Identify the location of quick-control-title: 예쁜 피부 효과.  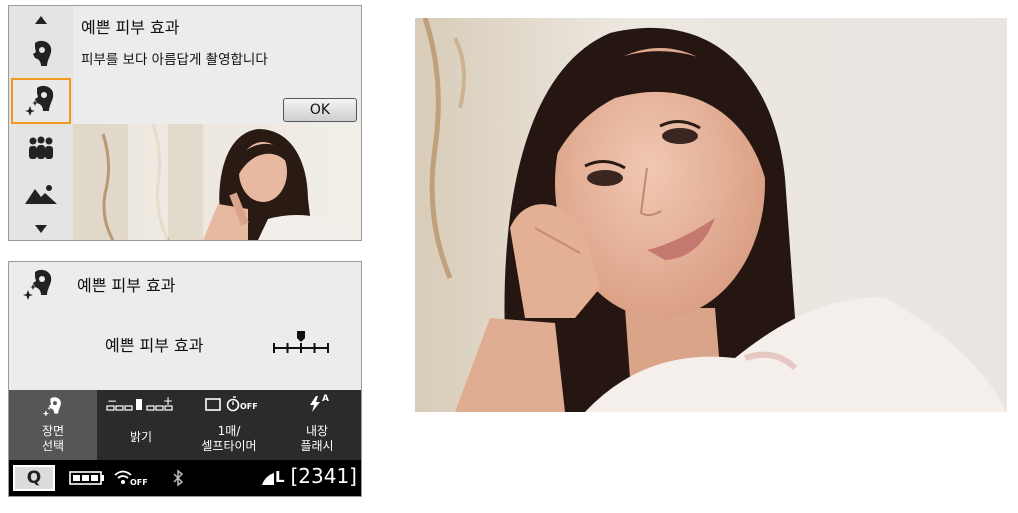
(126, 285).